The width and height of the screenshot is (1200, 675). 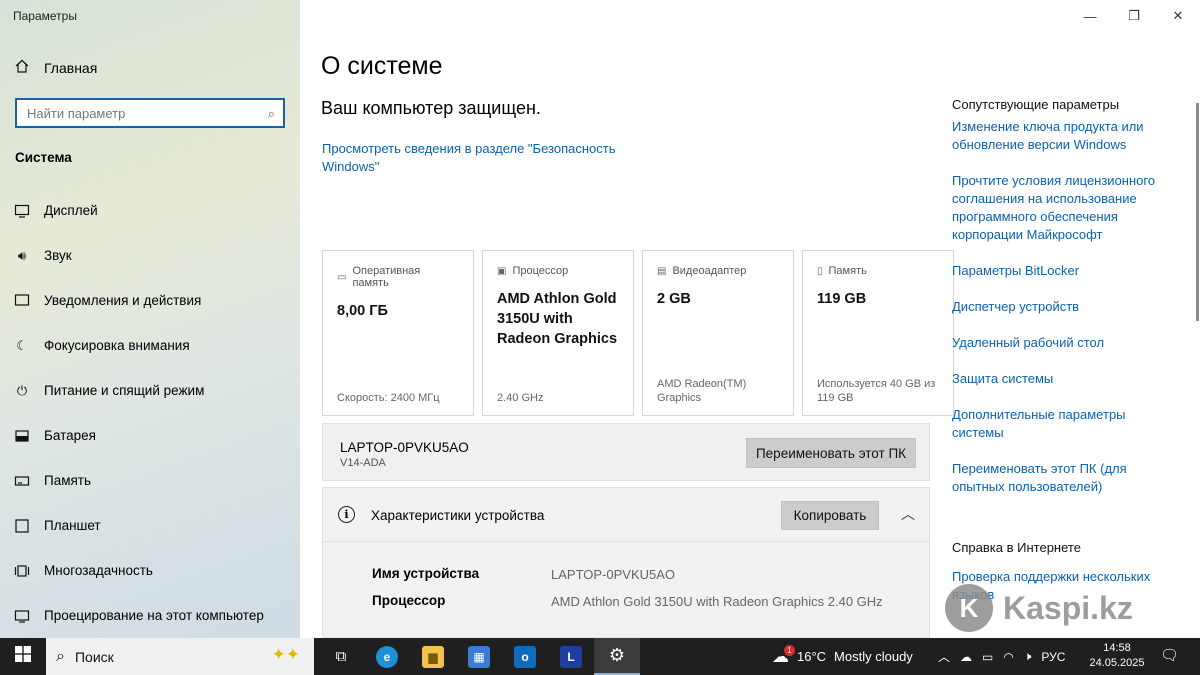 I want to click on outlook-button: o, so click(x=525, y=656).